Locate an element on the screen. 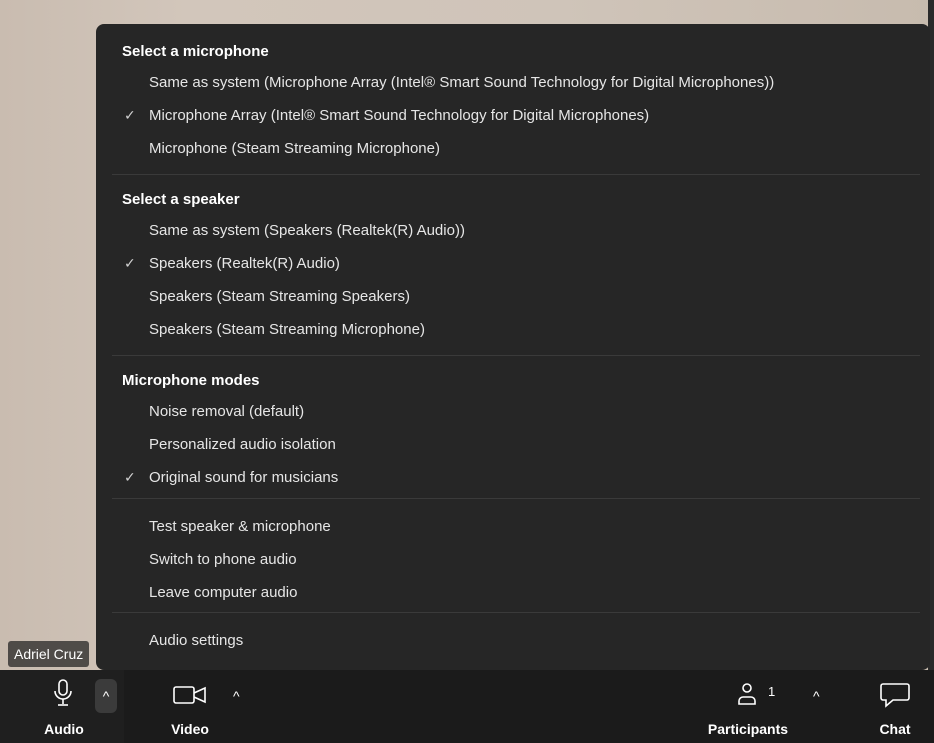 This screenshot has width=934, height=743. participants-count: 1 is located at coordinates (772, 691).